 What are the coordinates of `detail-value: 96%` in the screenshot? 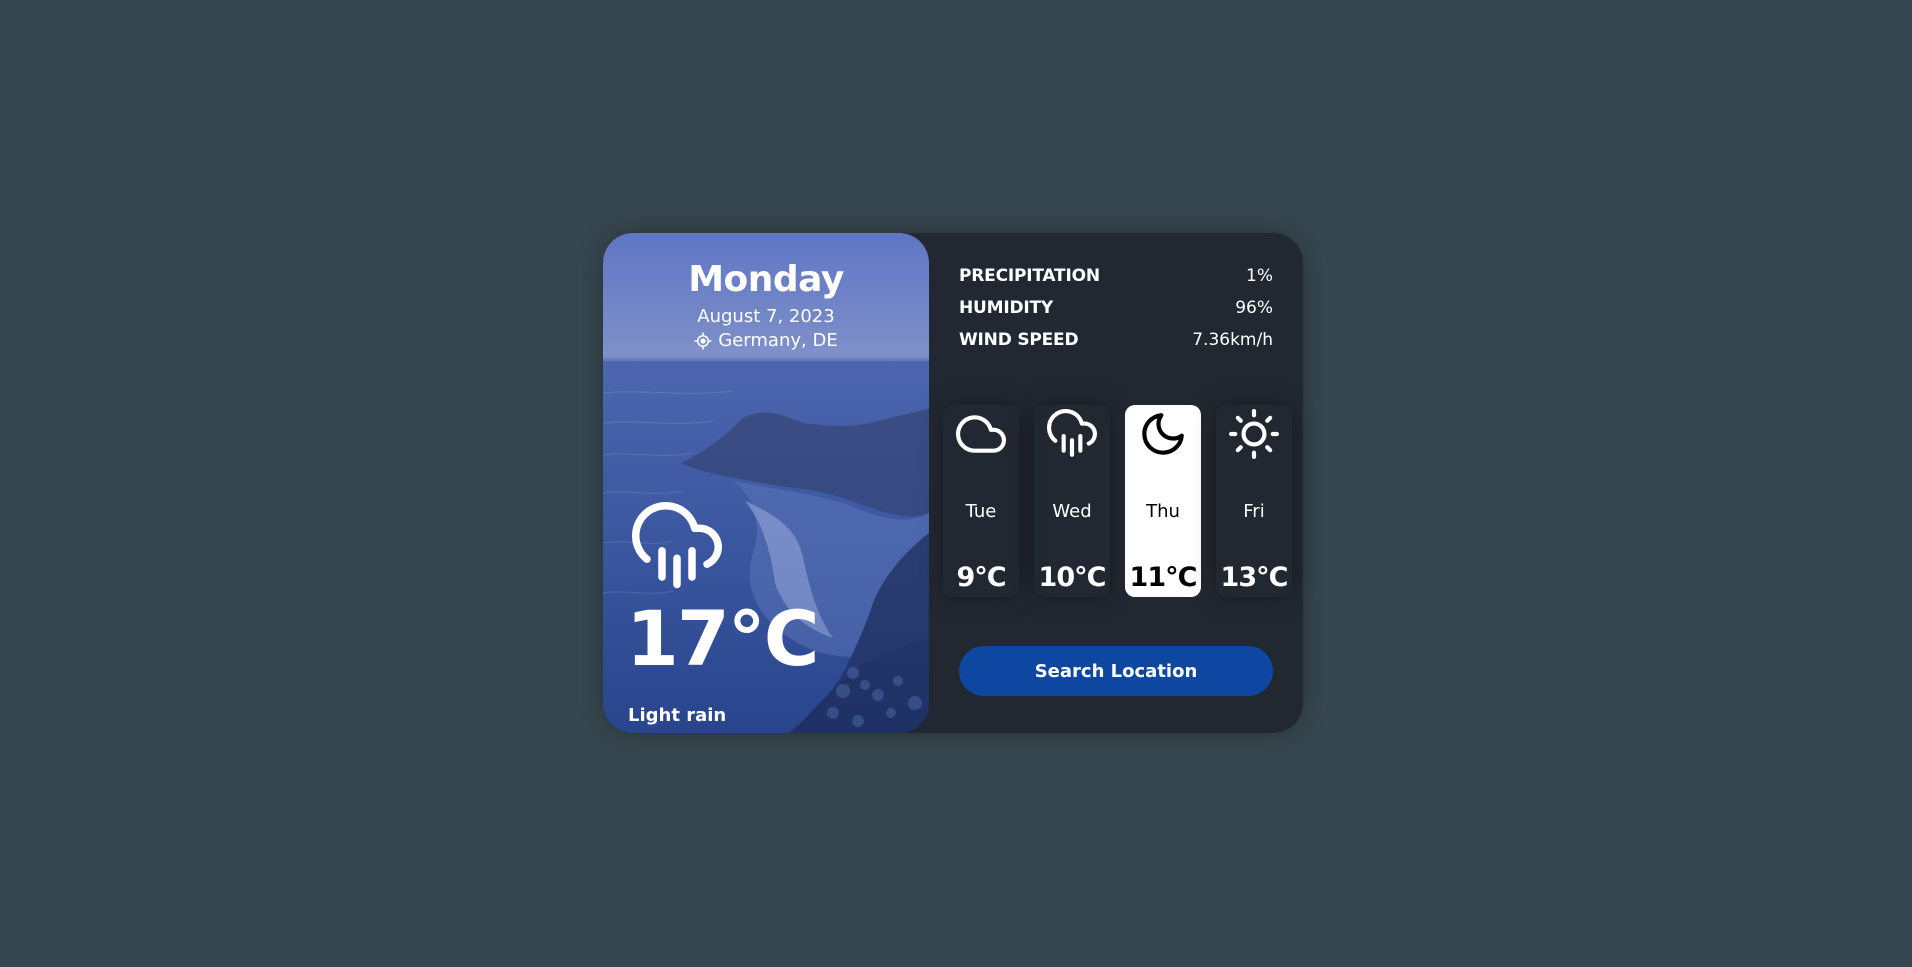 It's located at (1254, 308).